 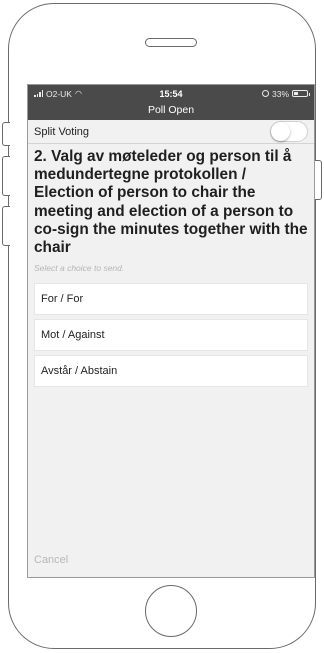 I want to click on battery-icon, so click(x=301, y=93).